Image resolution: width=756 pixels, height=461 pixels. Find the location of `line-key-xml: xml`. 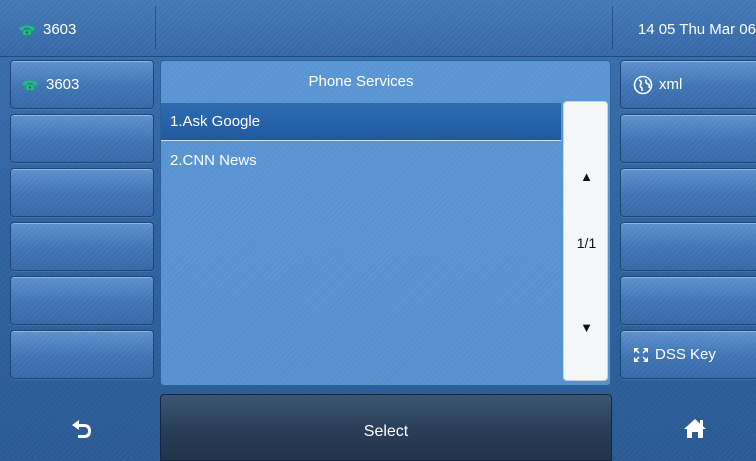

line-key-xml: xml is located at coordinates (688, 84).